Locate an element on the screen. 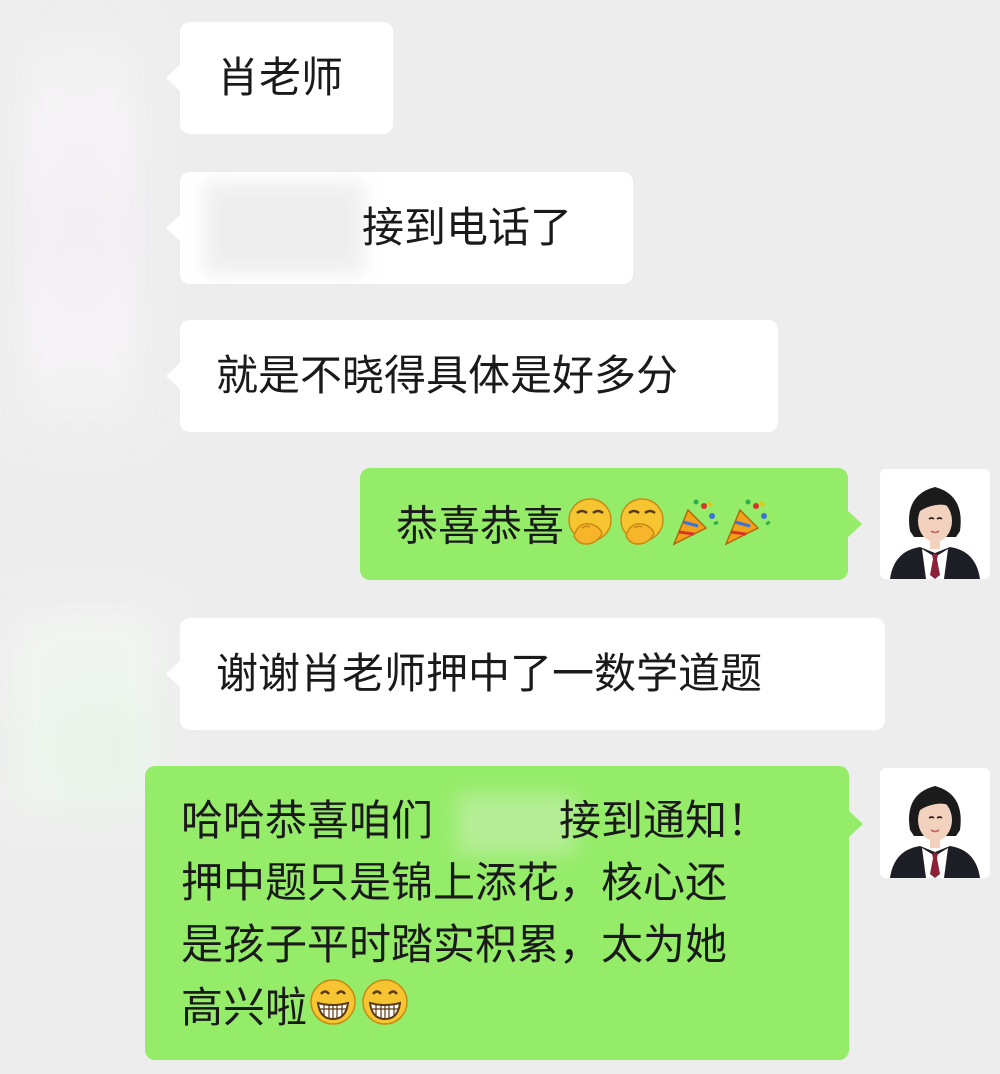  message-line: 高兴啦 is located at coordinates (501, 1007).